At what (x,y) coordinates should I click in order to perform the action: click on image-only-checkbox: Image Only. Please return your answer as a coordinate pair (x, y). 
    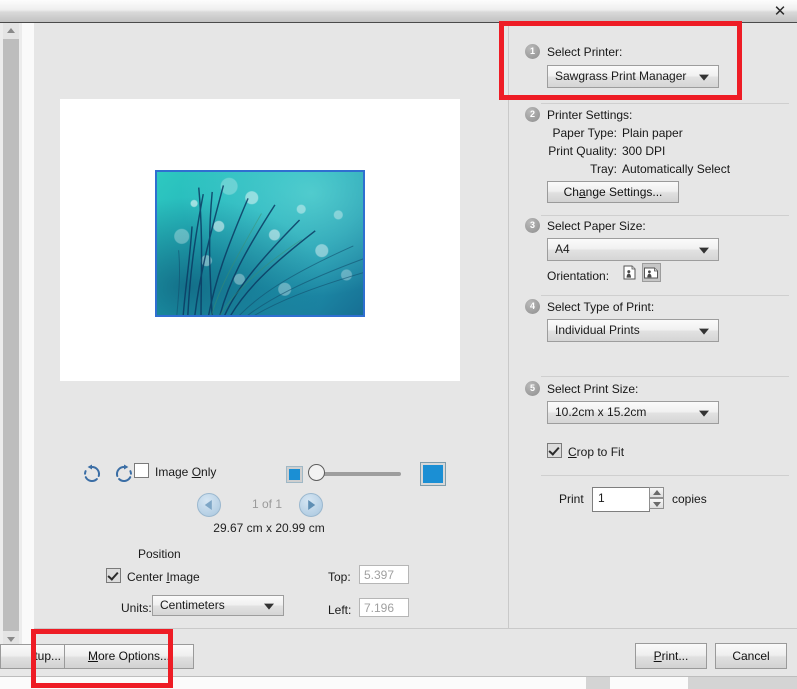
    Looking at the image, I should click on (175, 471).